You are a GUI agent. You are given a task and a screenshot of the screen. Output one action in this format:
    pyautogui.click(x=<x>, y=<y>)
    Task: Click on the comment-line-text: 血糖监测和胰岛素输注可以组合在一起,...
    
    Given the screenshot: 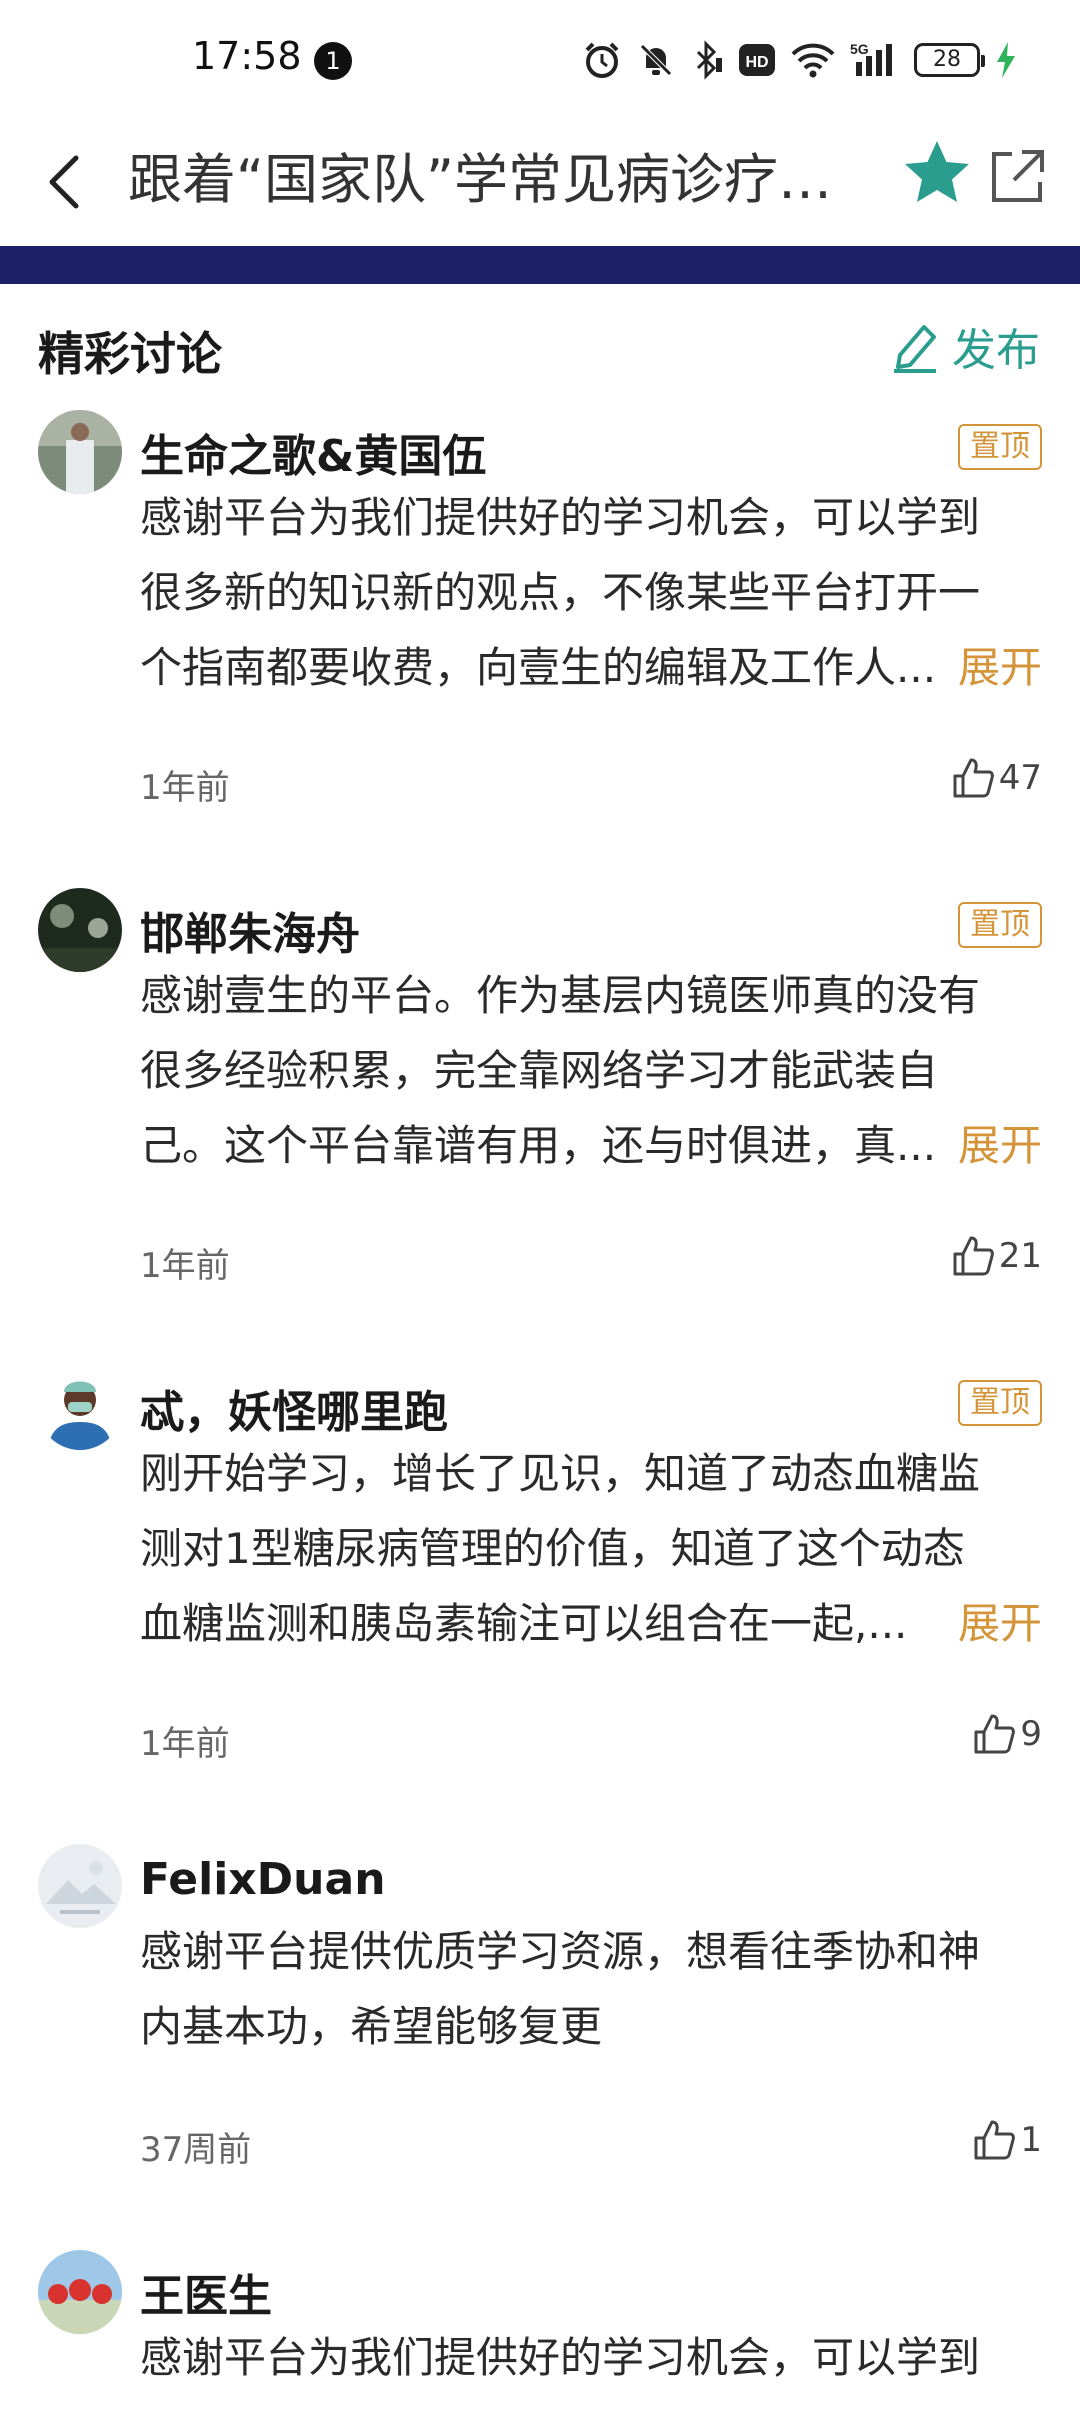 What is the action you would take?
    pyautogui.click(x=524, y=1623)
    